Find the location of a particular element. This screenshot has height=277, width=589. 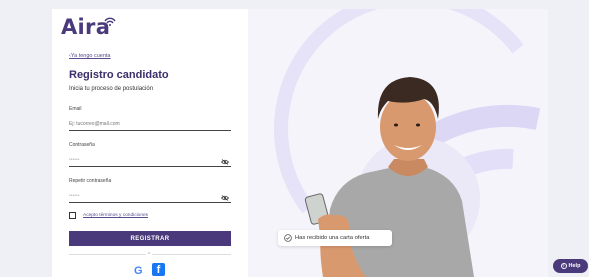

offer-notification: Has recibido una carta oferta is located at coordinates (335, 238).